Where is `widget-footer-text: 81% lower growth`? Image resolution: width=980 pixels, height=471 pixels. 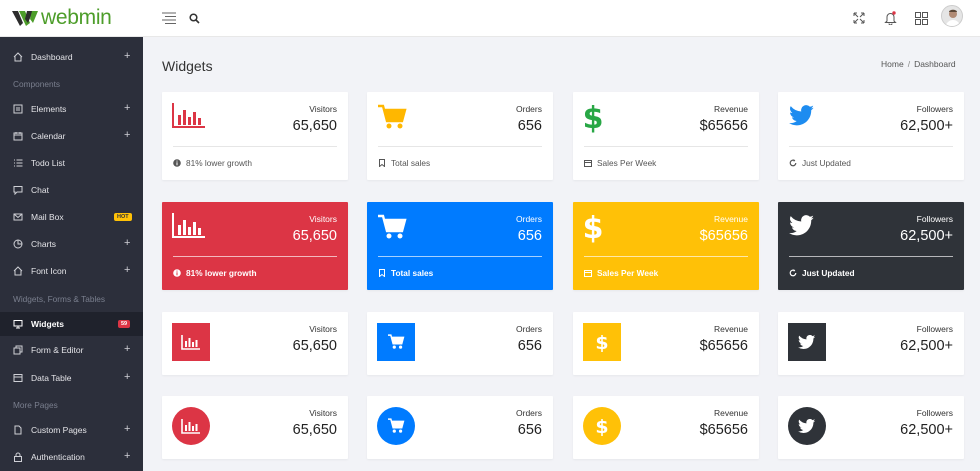 widget-footer-text: 81% lower growth is located at coordinates (221, 273).